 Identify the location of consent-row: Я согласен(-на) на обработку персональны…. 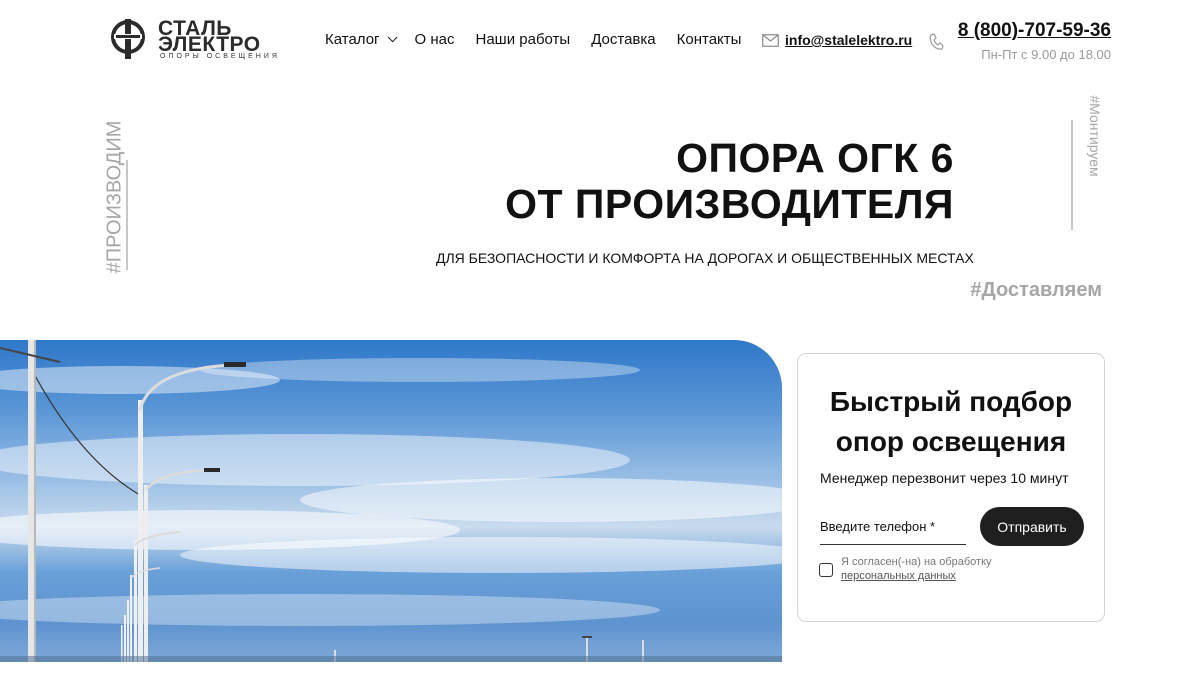
(905, 569).